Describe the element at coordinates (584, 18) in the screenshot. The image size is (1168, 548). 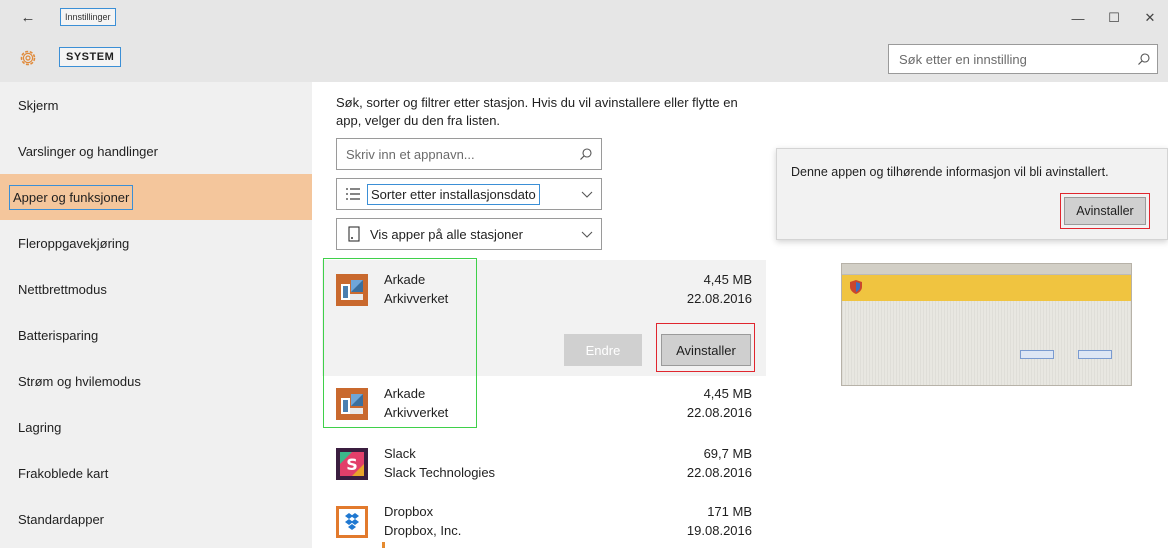
I see `title-bar: ← Innstillinger — ☐ ✕` at that location.